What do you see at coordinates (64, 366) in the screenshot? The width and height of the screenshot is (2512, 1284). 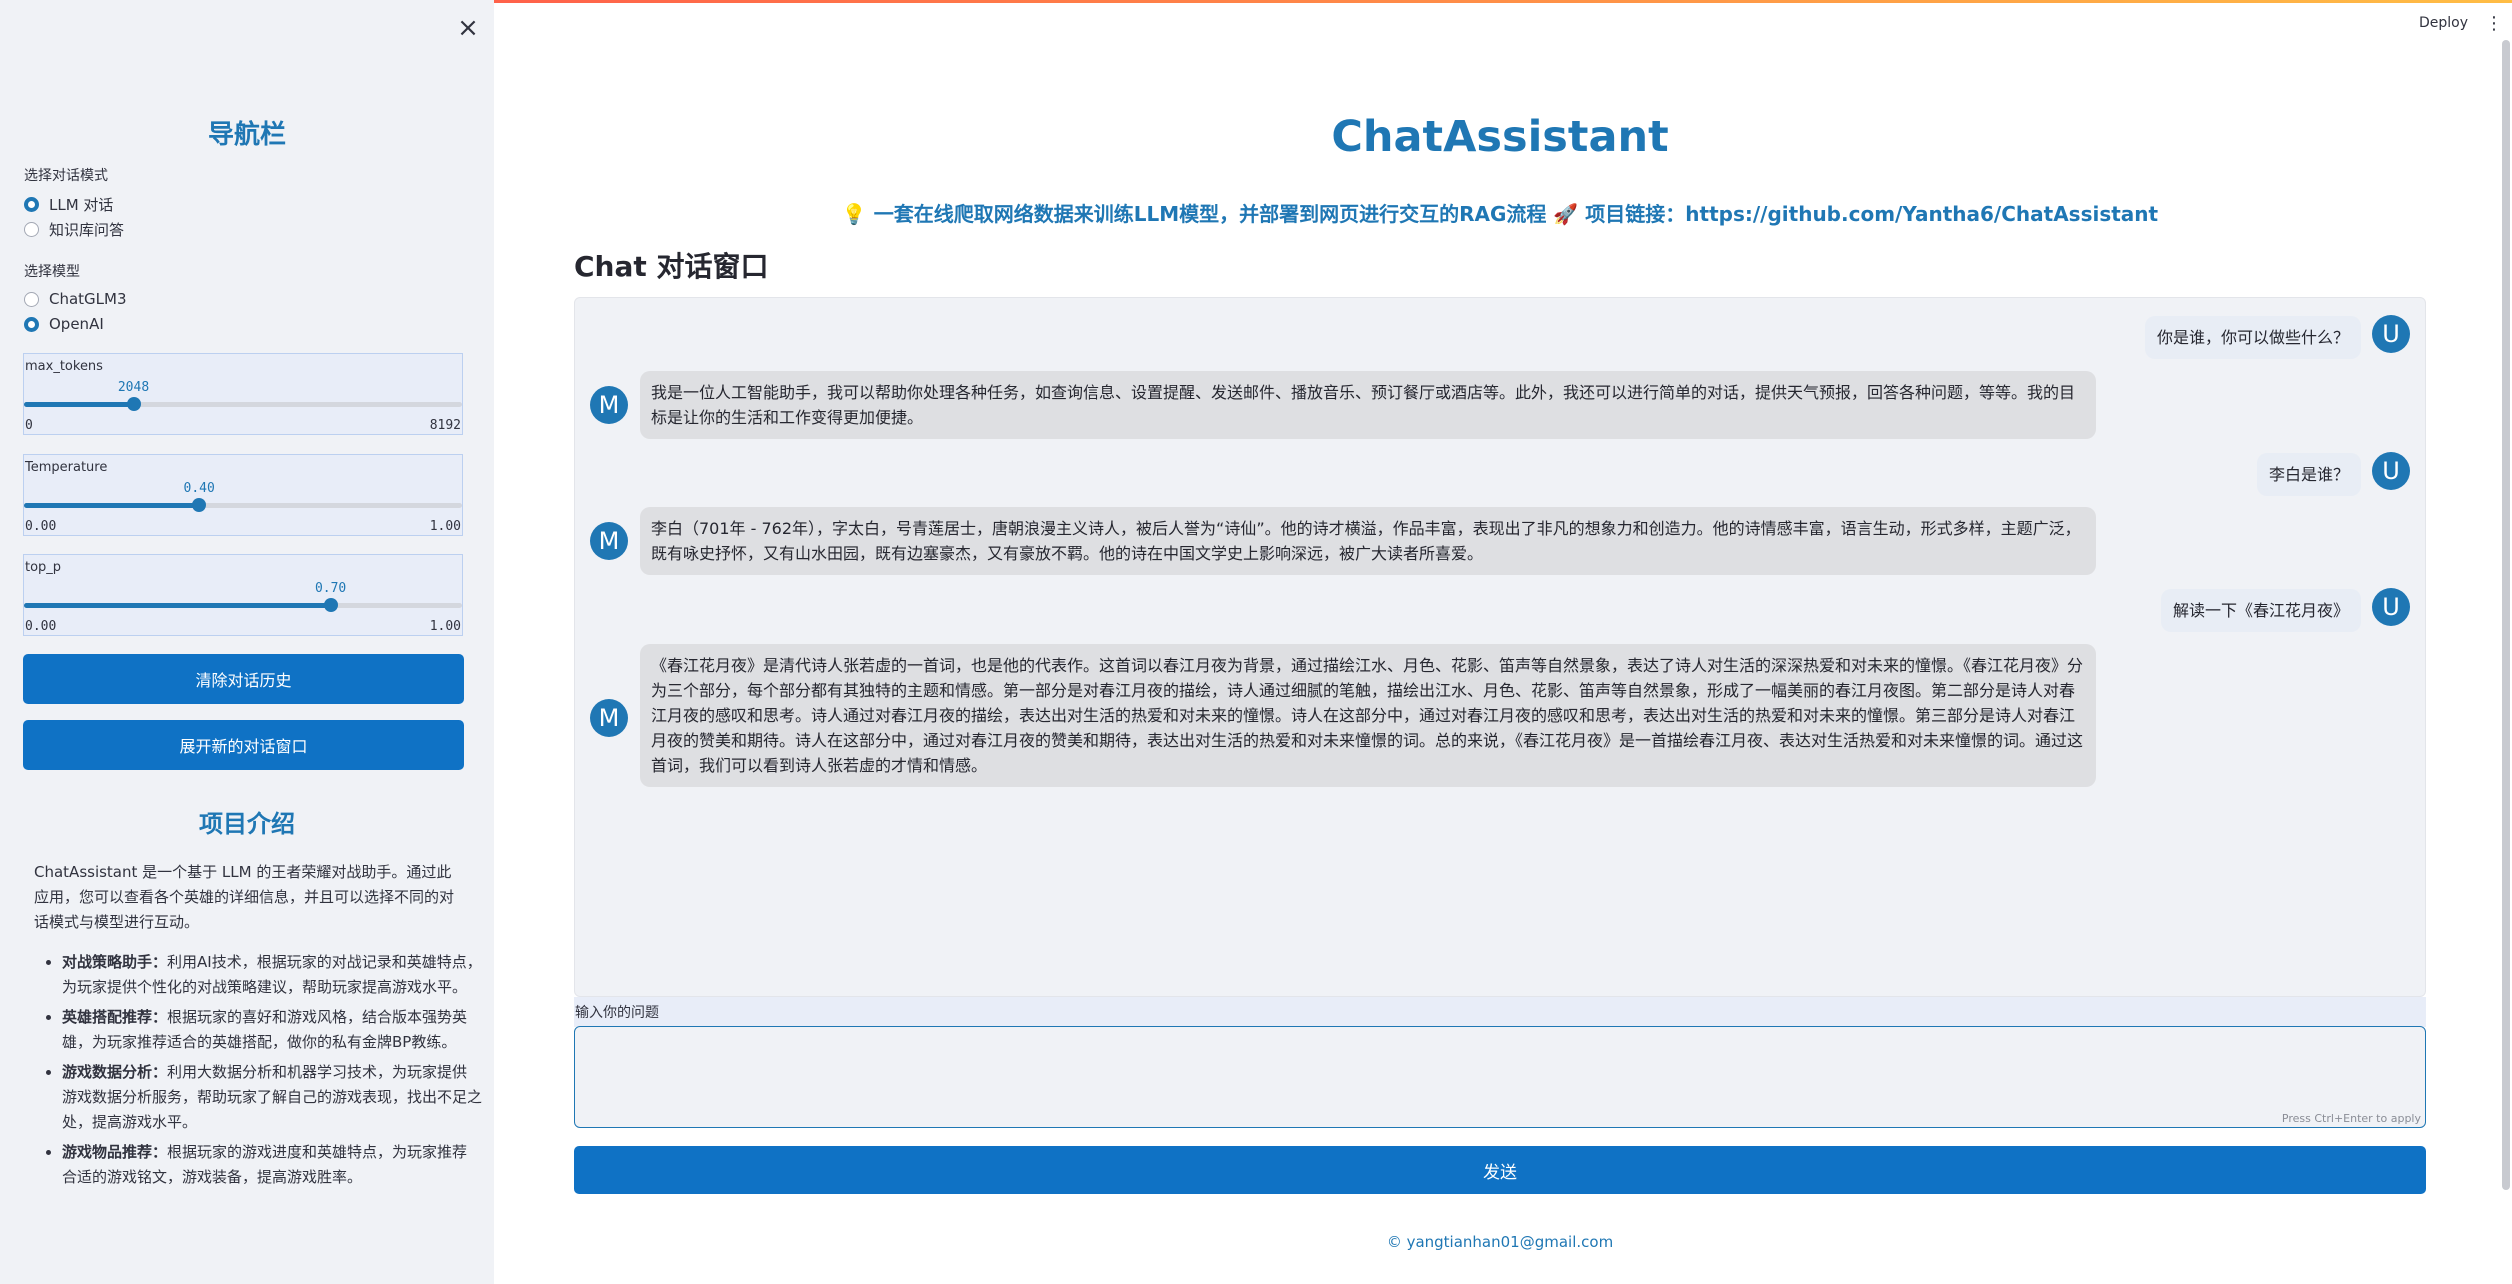 I see `slider-label: max_tokens` at bounding box center [64, 366].